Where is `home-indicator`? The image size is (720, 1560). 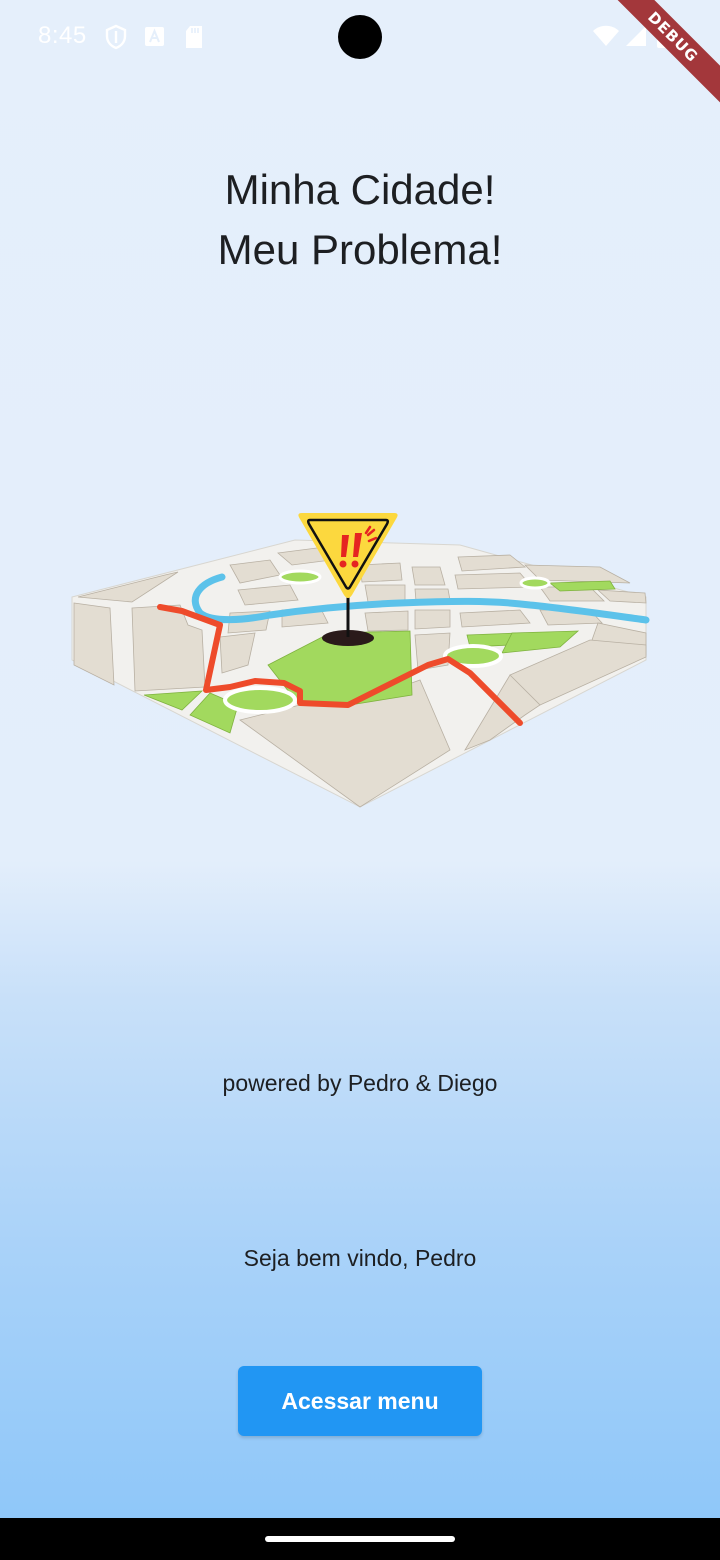 home-indicator is located at coordinates (360, 1539).